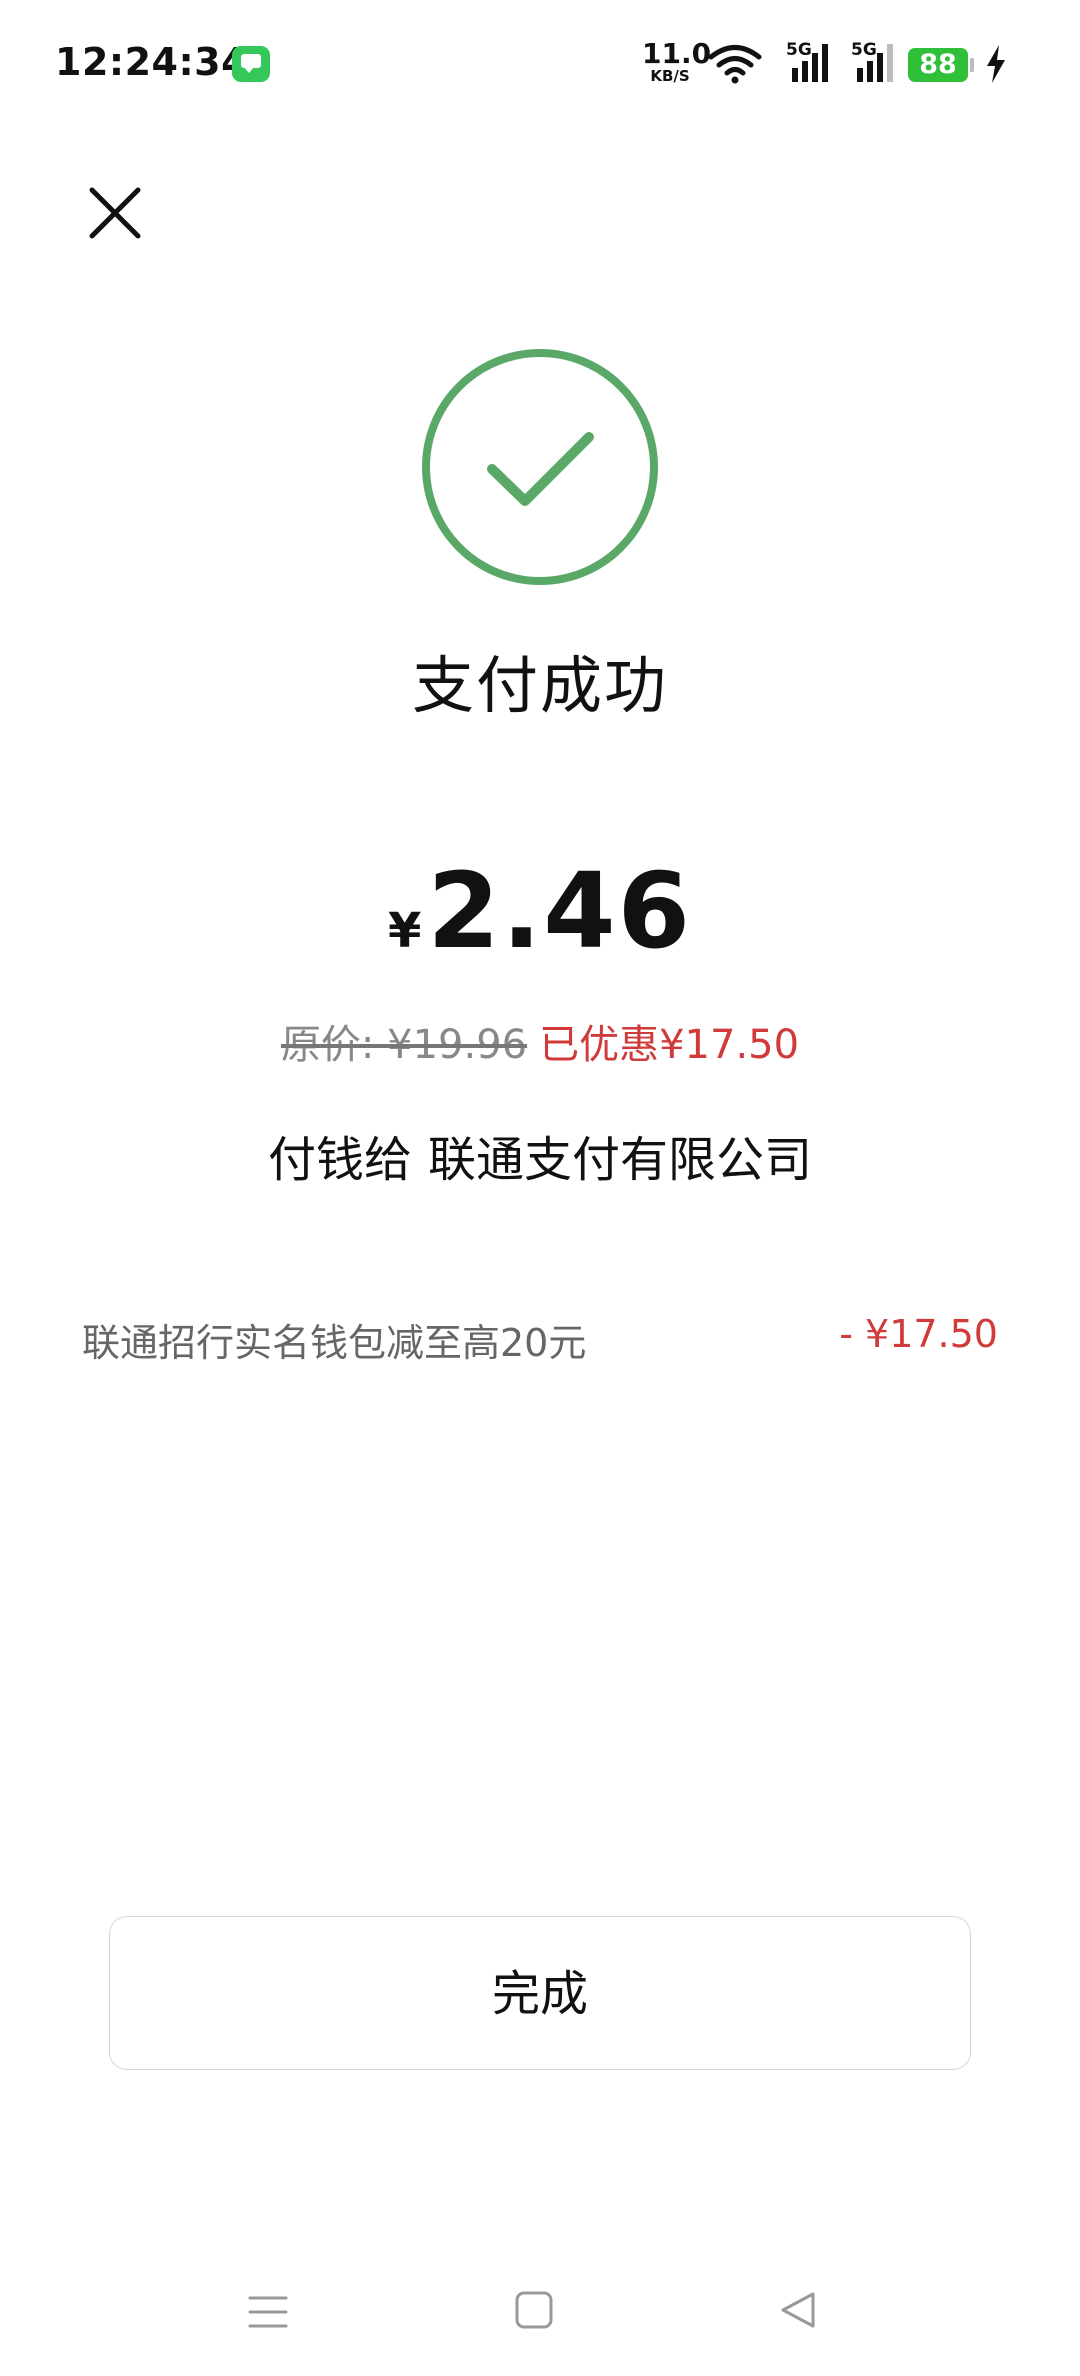 The height and width of the screenshot is (2376, 1080). I want to click on check-circle-icon, so click(540, 467).